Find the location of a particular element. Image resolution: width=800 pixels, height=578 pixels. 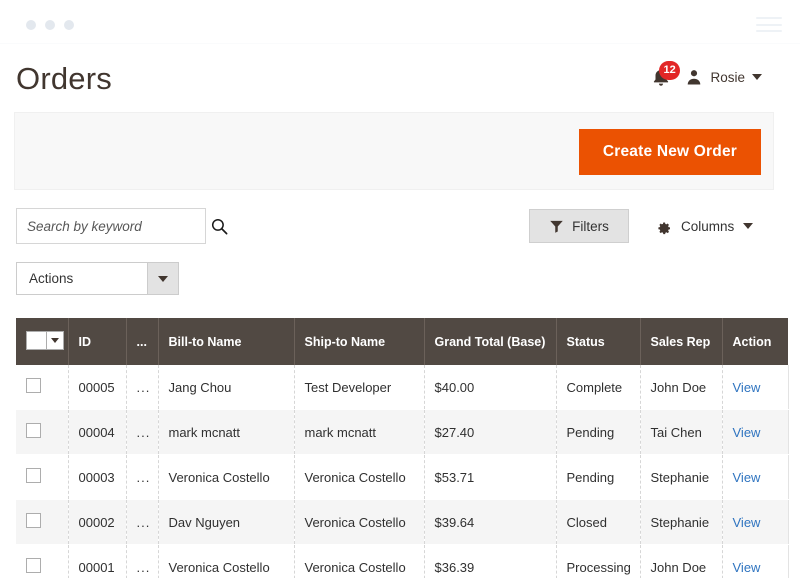

cell-id: 00003 is located at coordinates (97, 477).